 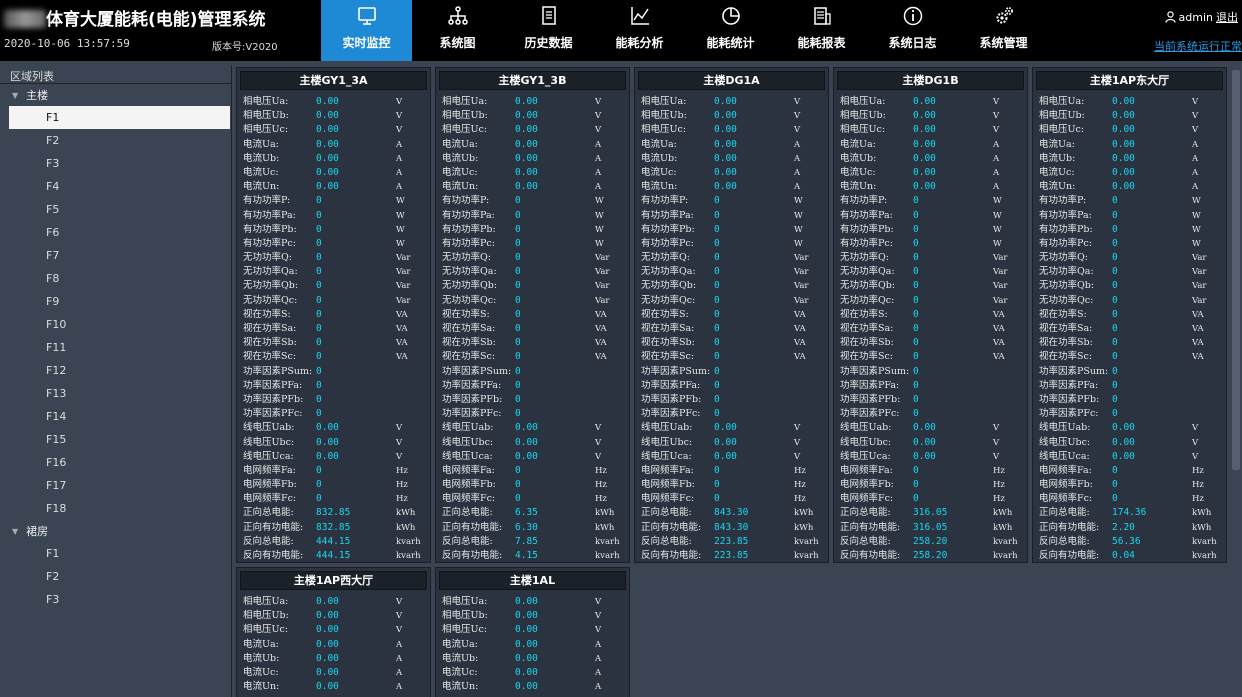 I want to click on tree-item: F11, so click(x=115, y=347).